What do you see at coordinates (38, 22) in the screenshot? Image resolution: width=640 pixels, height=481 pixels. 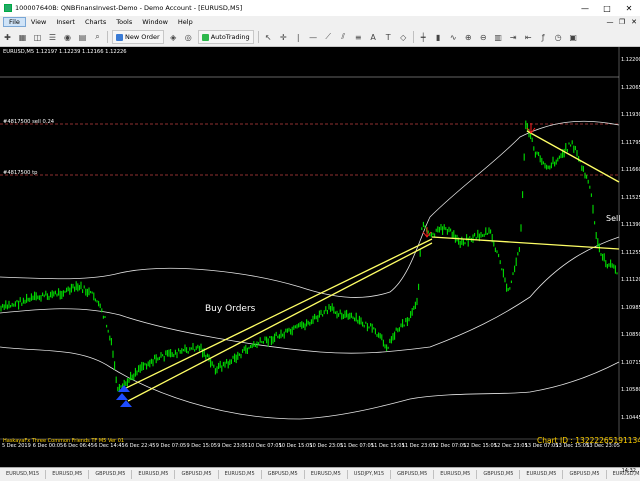 I see `menu-view: View` at bounding box center [38, 22].